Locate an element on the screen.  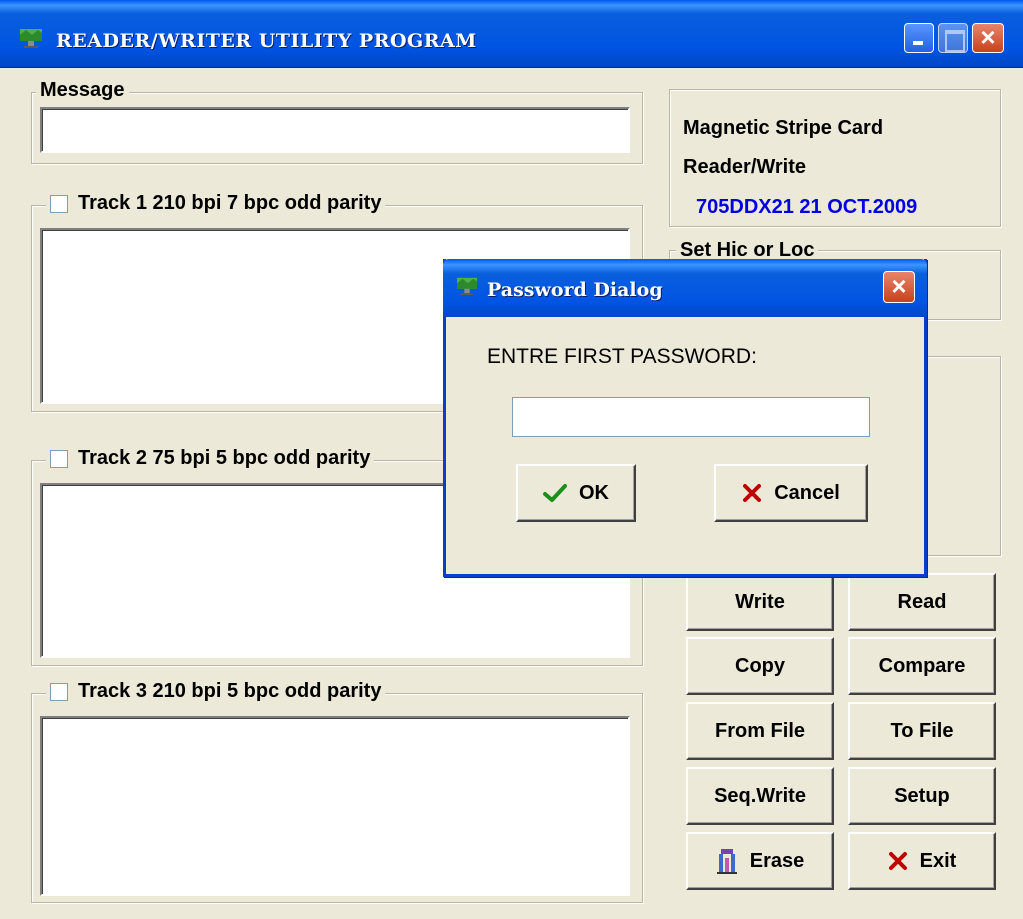
track3-label: Track 3 210 bpi 5 bpc odd parity is located at coordinates (230, 691).